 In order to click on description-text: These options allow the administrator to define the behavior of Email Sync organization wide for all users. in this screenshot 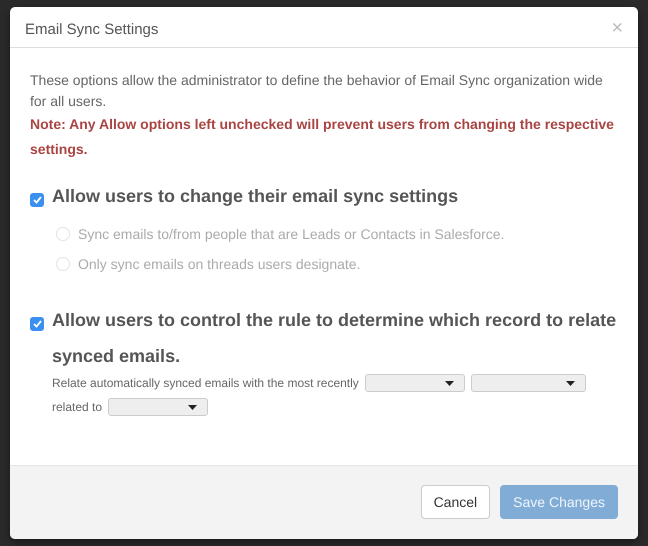, I will do `click(317, 91)`.